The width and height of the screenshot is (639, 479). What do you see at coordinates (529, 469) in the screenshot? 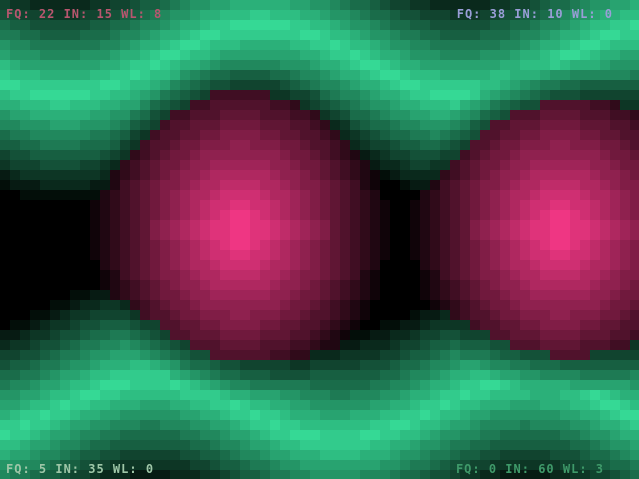
I see `hud-bottom-right: FQ: 0 IN: 60 WL: 3` at bounding box center [529, 469].